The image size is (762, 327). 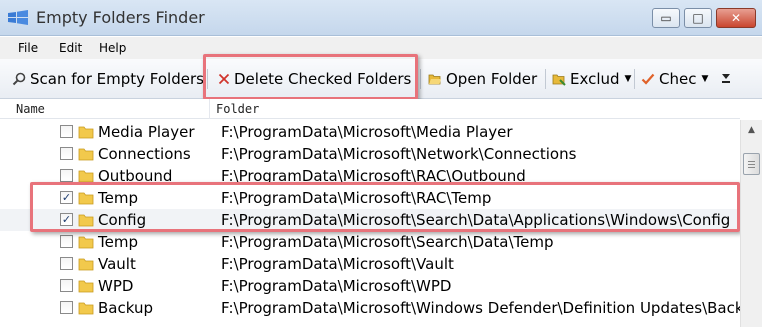 What do you see at coordinates (125, 308) in the screenshot?
I see `row-name: Backup` at bounding box center [125, 308].